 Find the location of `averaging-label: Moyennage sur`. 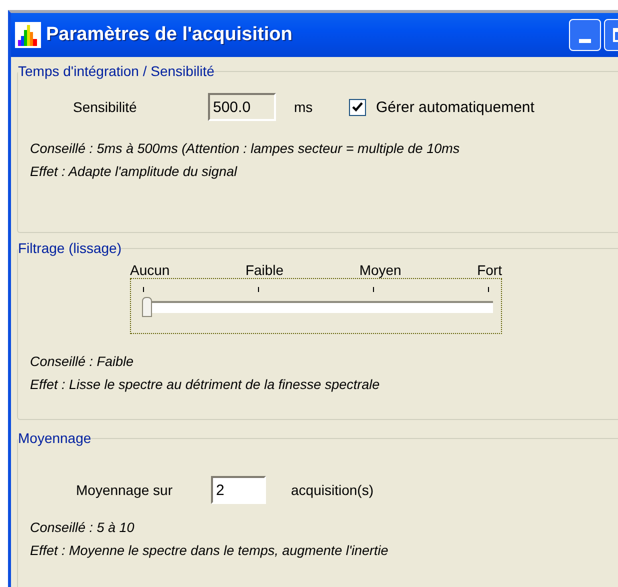

averaging-label: Moyennage sur is located at coordinates (125, 490).